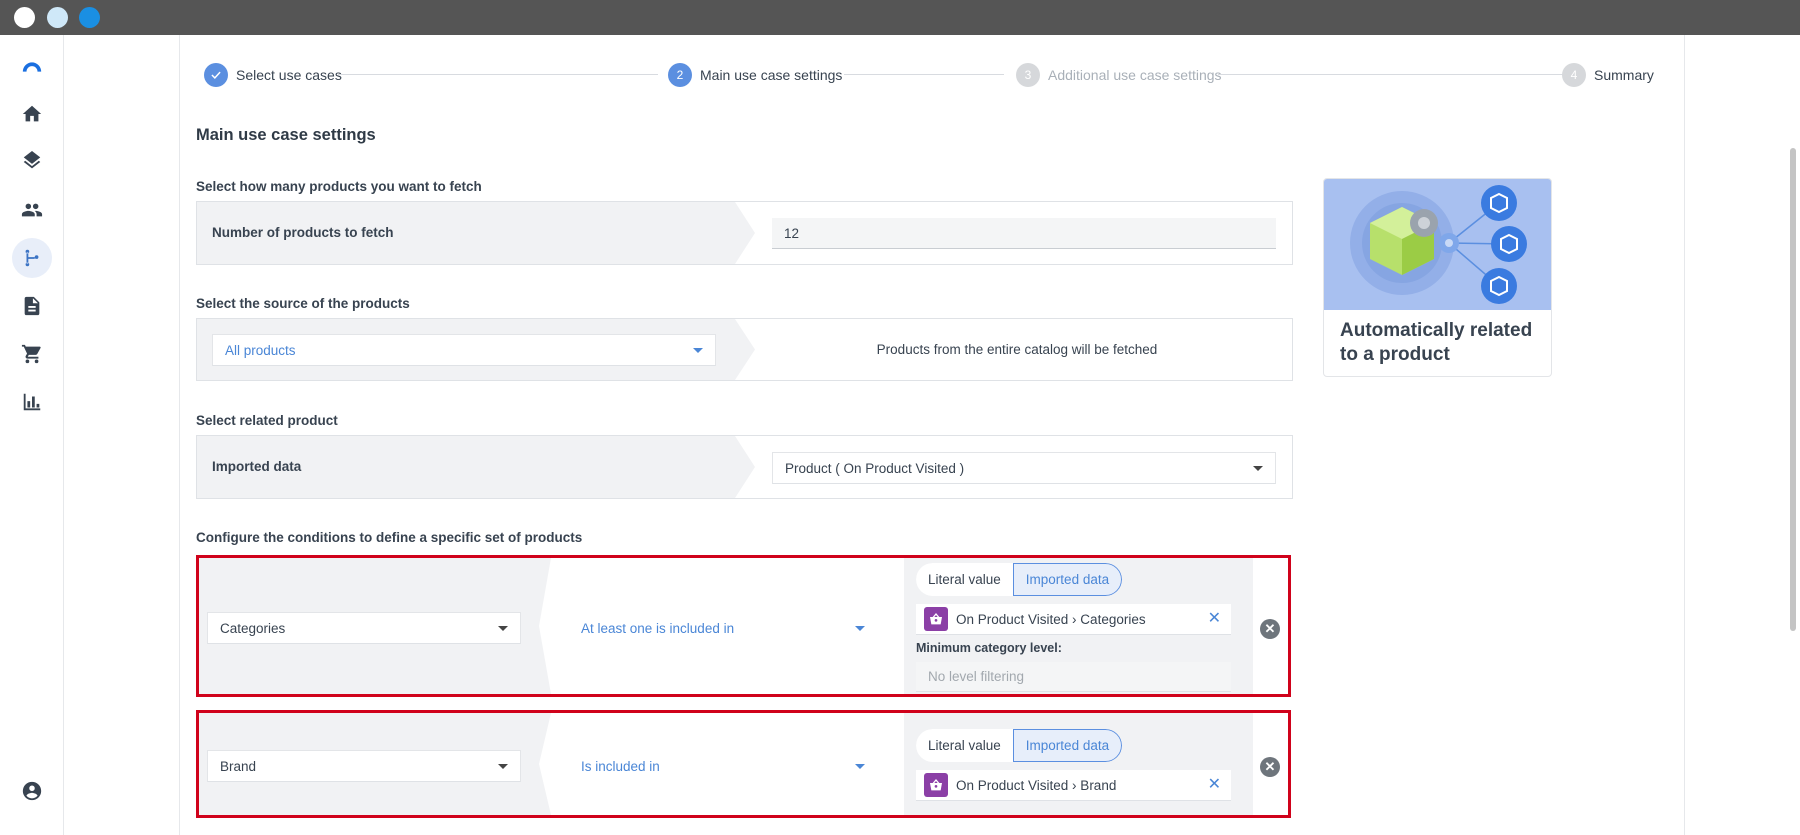 The image size is (1800, 835). I want to click on step-number: 4, so click(1574, 75).